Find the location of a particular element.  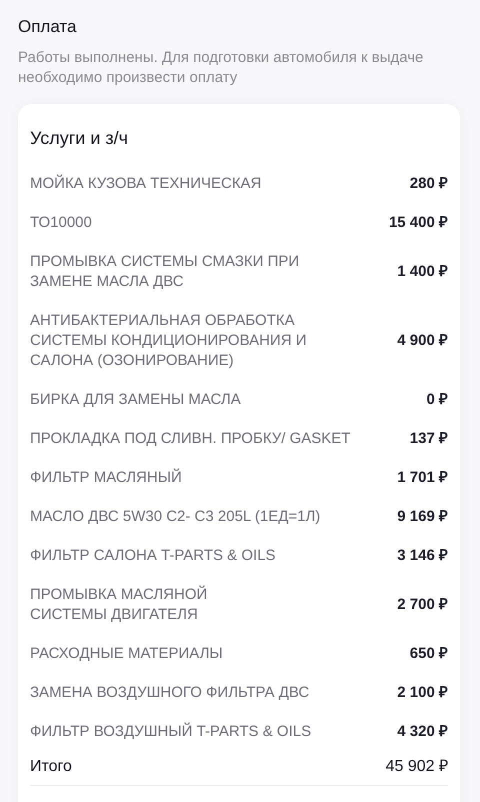

service-price: 650 ₽ is located at coordinates (429, 654).